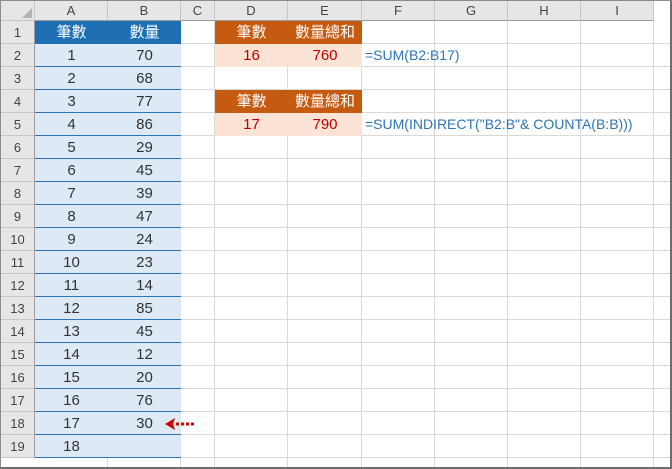  Describe the element at coordinates (198, 11) in the screenshot. I see `column-header-c: C` at that location.